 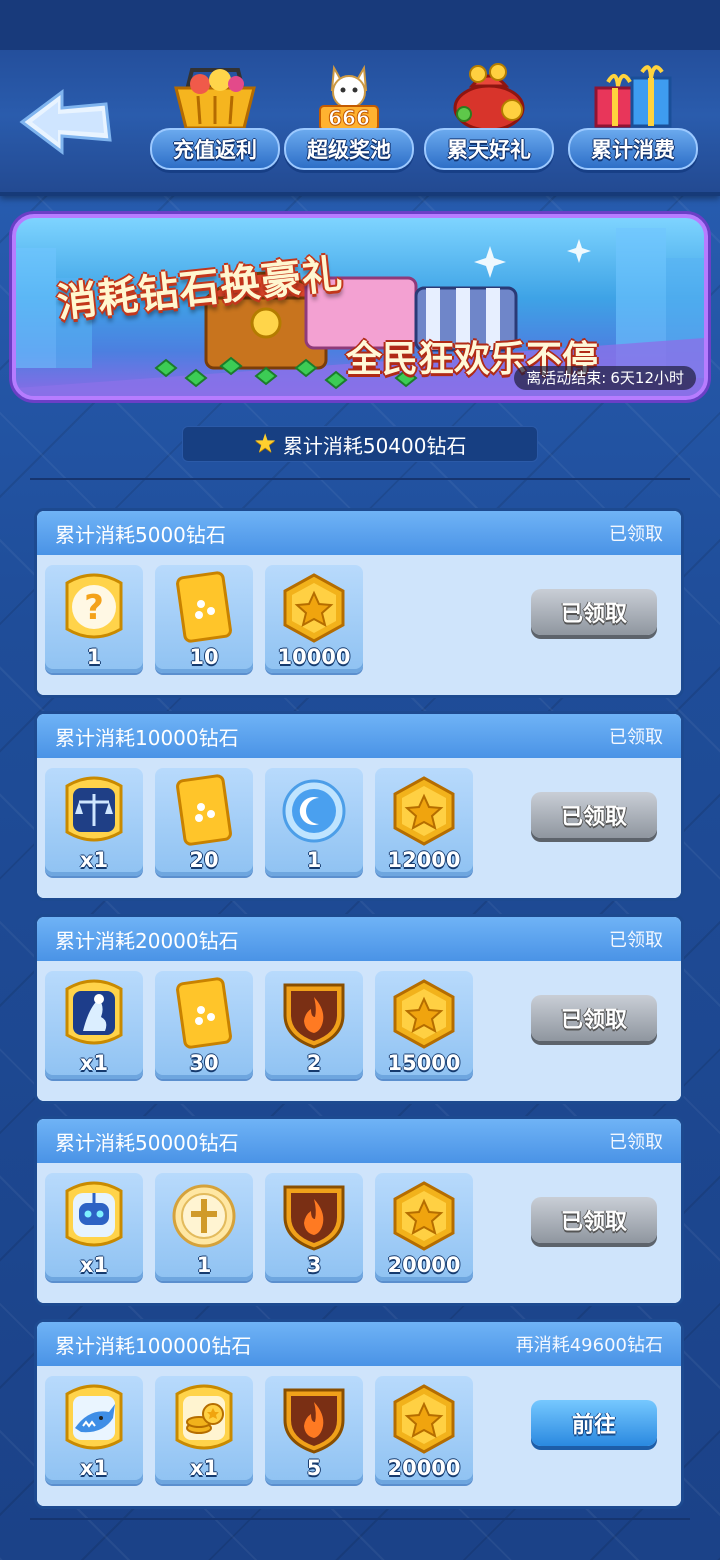 What do you see at coordinates (94, 1014) in the screenshot?
I see `angel-badge-icon` at bounding box center [94, 1014].